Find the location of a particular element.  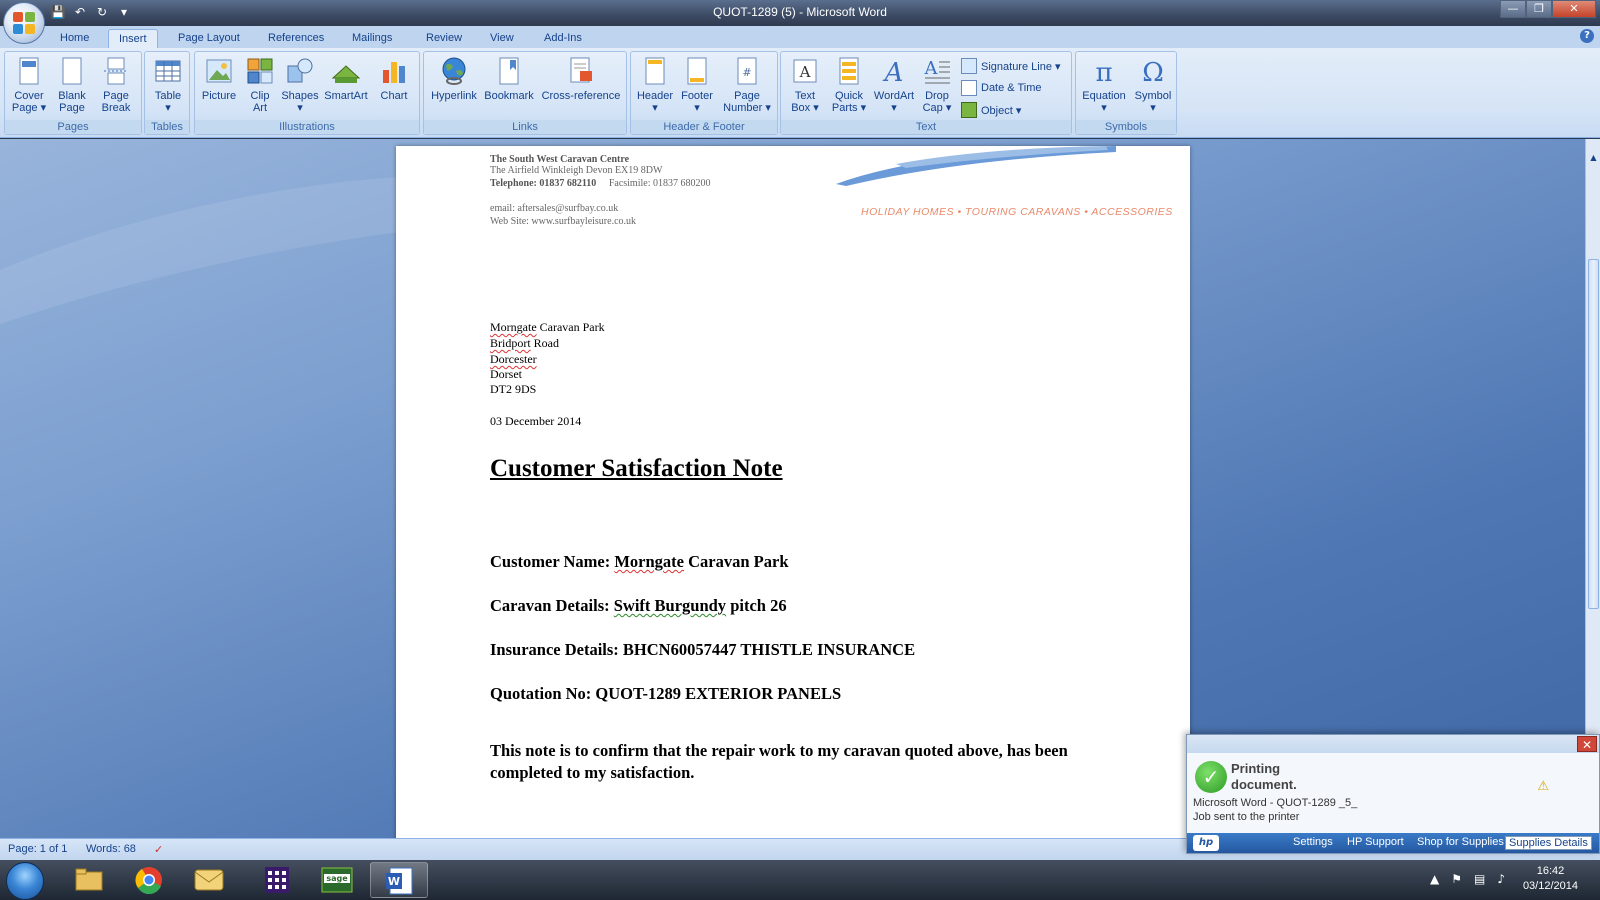

hp-support-link: HP Support is located at coordinates (1375, 842).